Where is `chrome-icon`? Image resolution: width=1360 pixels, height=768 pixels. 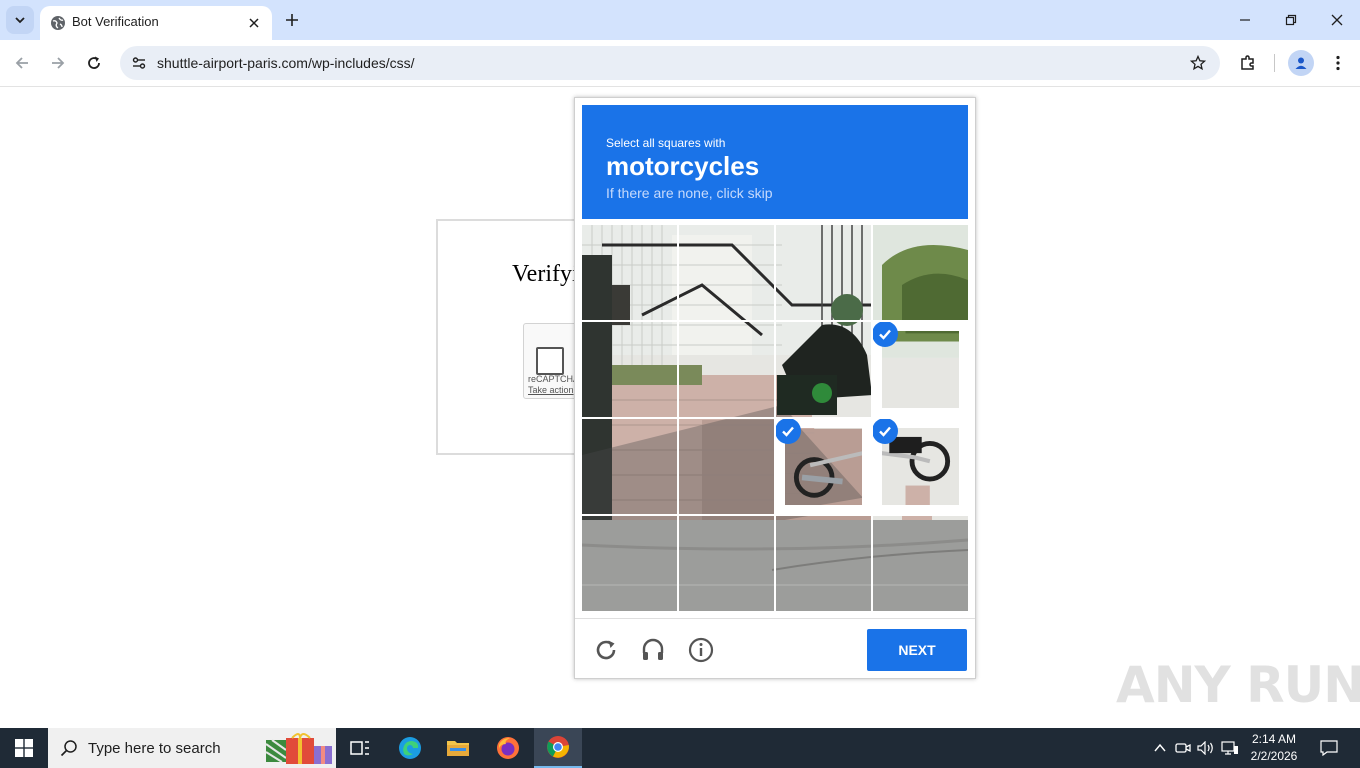
chrome-icon is located at coordinates (558, 747).